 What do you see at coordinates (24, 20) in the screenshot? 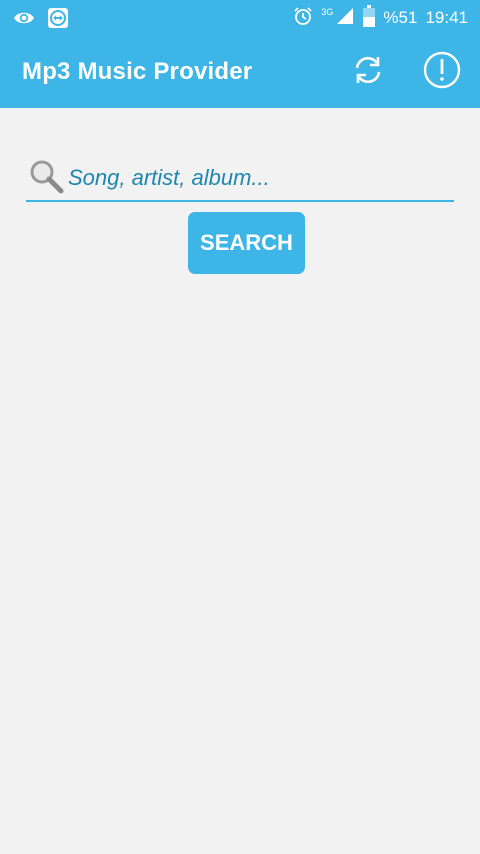
I see `eye-icon` at bounding box center [24, 20].